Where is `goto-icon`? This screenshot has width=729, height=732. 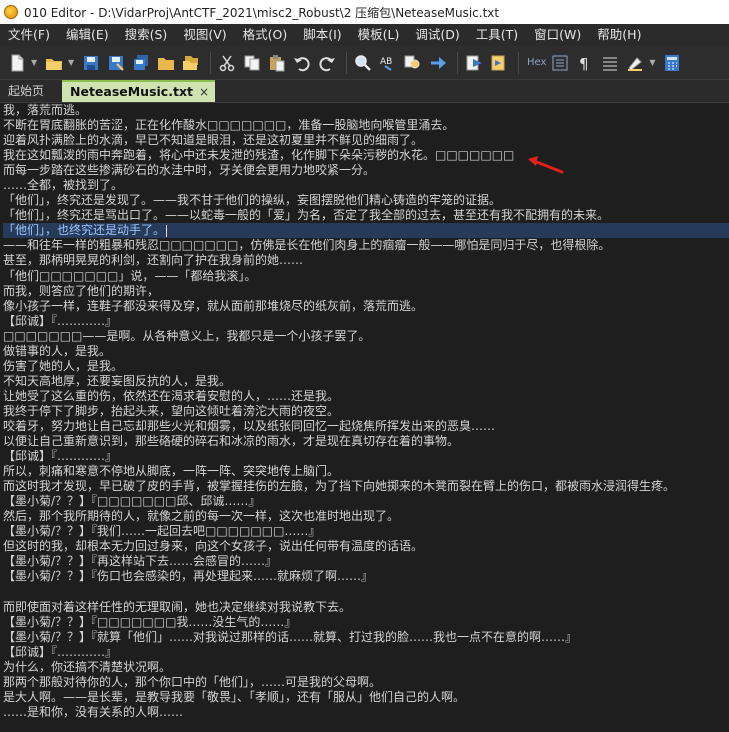
goto-icon is located at coordinates (438, 63).